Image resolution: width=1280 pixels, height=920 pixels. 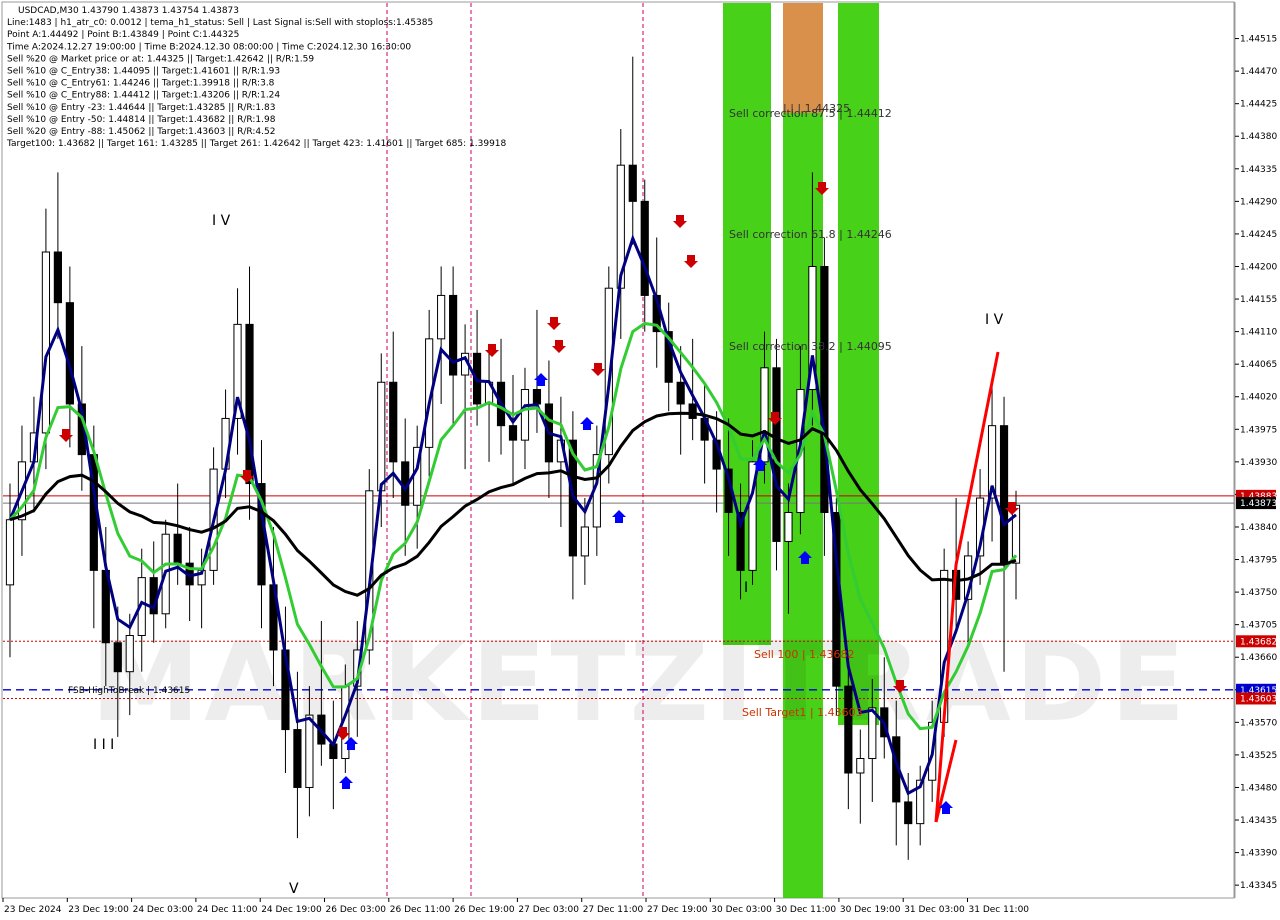 What do you see at coordinates (816, 108) in the screenshot?
I see `point-c-label: | | | 1.44325` at bounding box center [816, 108].